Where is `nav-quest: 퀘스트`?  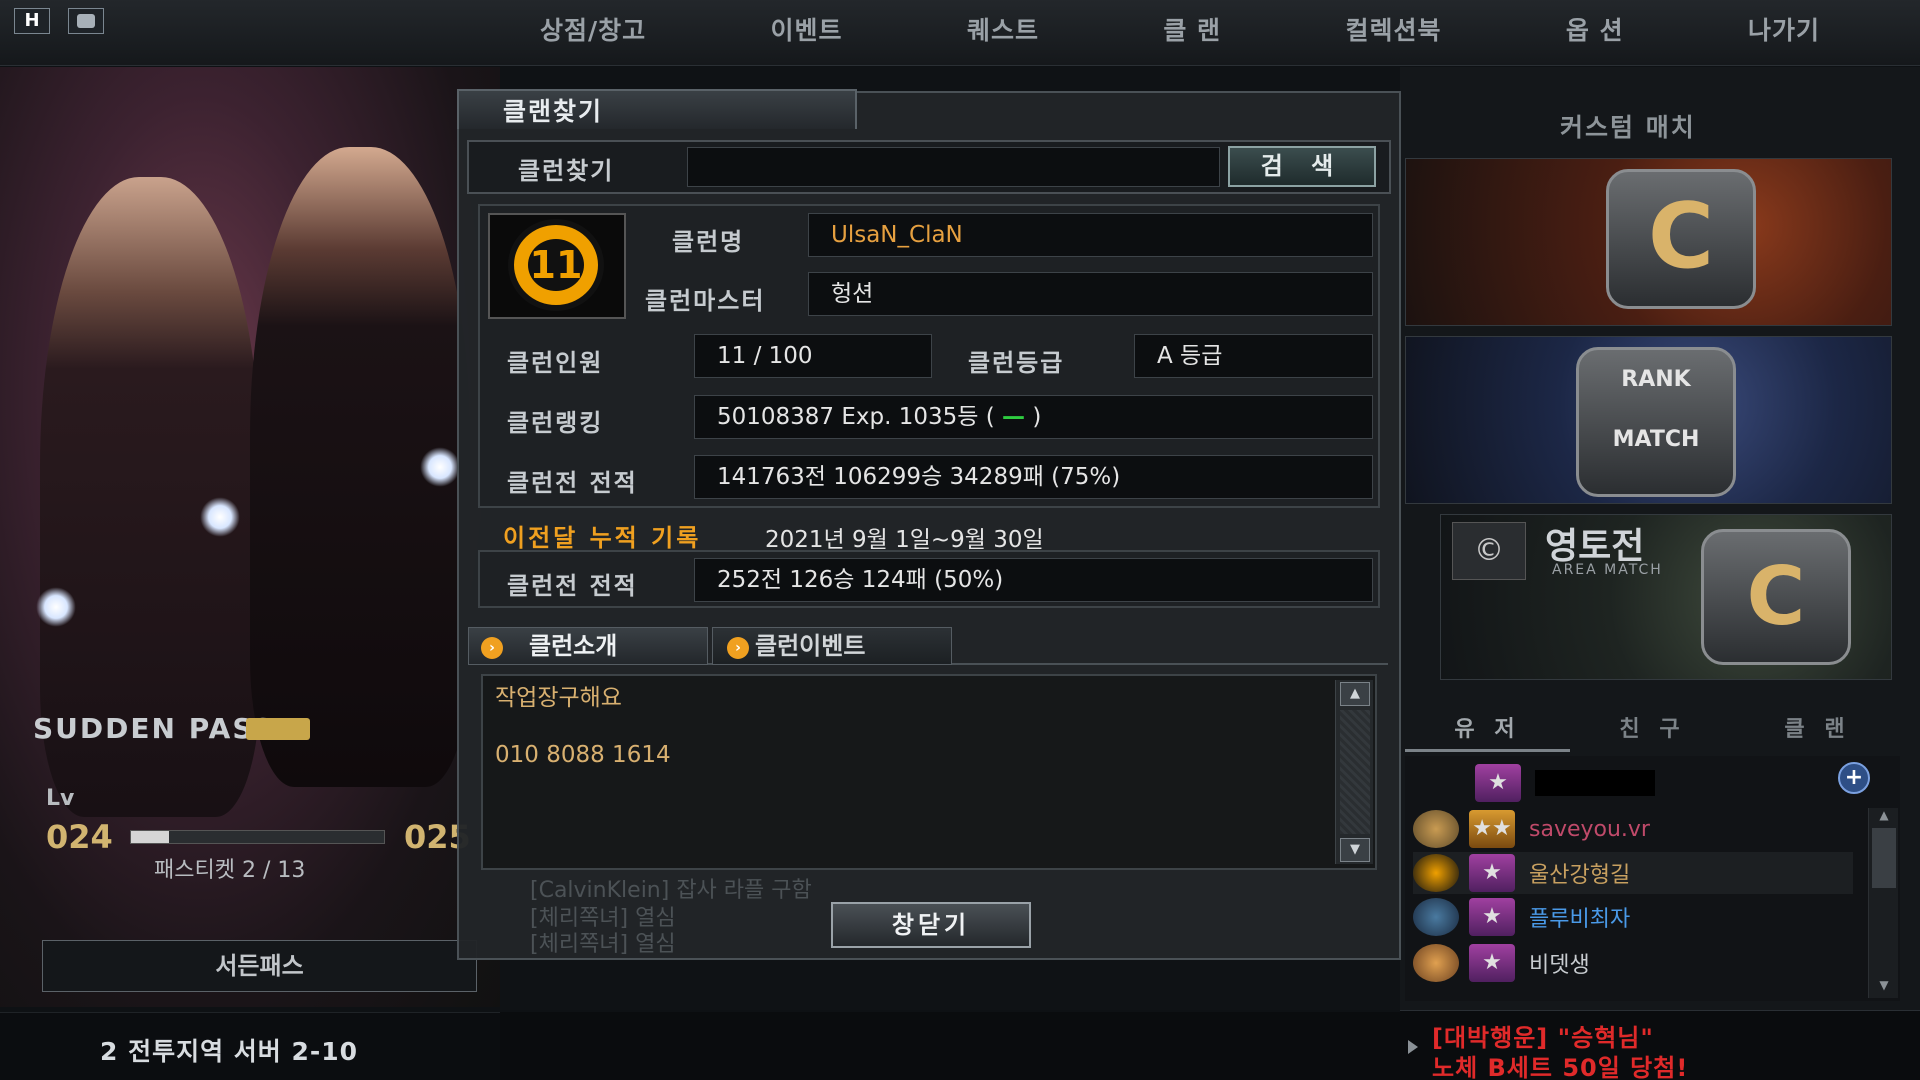 nav-quest: 퀘스트 is located at coordinates (1003, 31).